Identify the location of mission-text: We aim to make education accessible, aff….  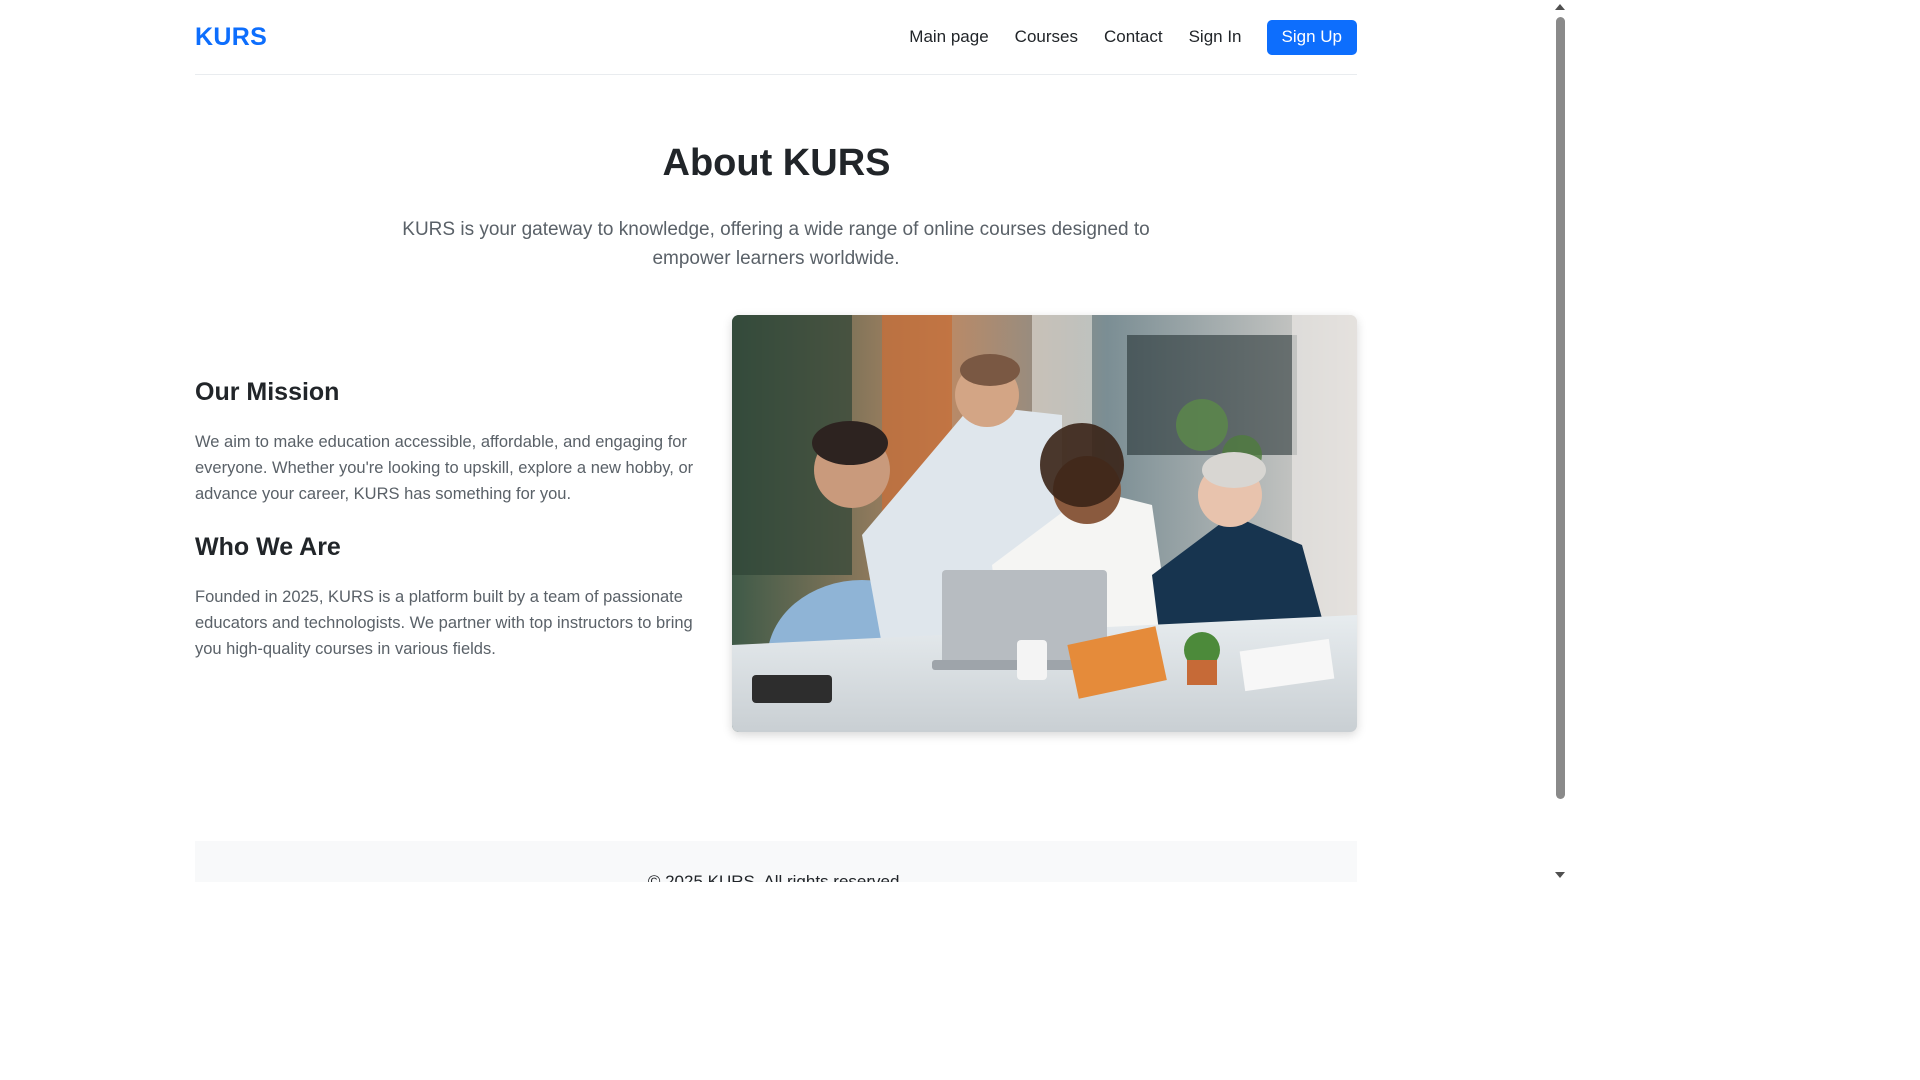
(444, 468).